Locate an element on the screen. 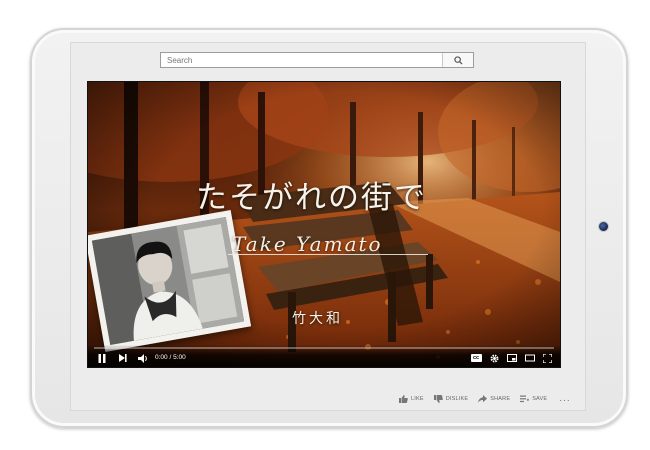 The width and height of the screenshot is (650, 450). like-label: LIKE is located at coordinates (417, 399).